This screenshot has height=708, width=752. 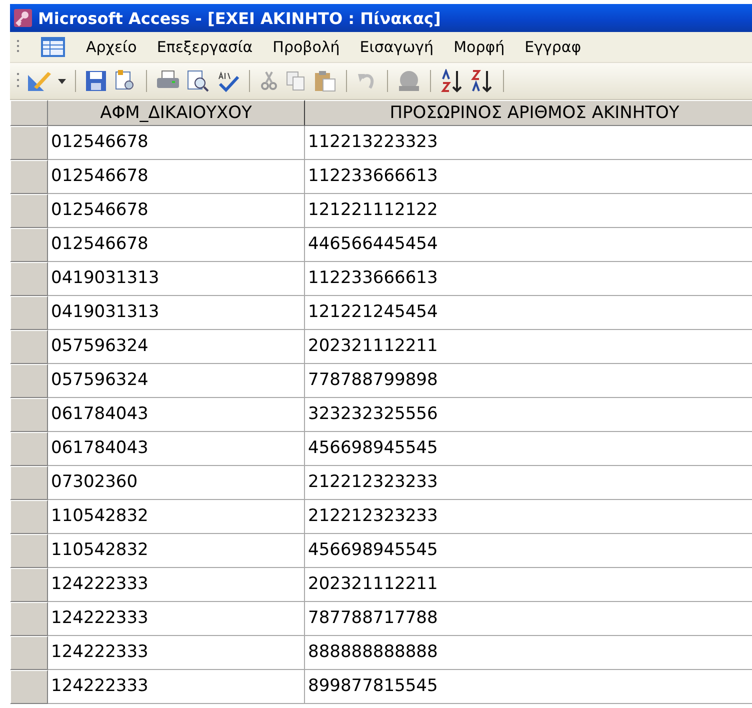 What do you see at coordinates (528, 619) in the screenshot?
I see `table-cell: 787788717788` at bounding box center [528, 619].